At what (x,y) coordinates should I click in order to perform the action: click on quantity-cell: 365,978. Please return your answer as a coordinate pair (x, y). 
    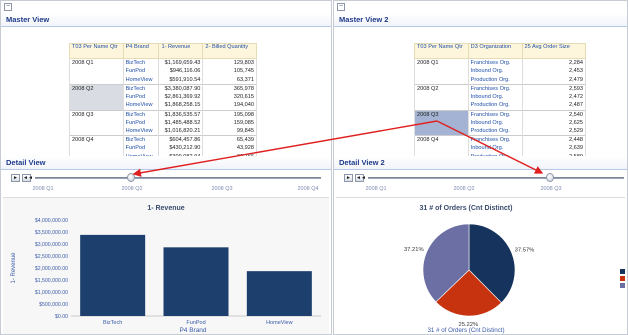
    Looking at the image, I should click on (229, 88).